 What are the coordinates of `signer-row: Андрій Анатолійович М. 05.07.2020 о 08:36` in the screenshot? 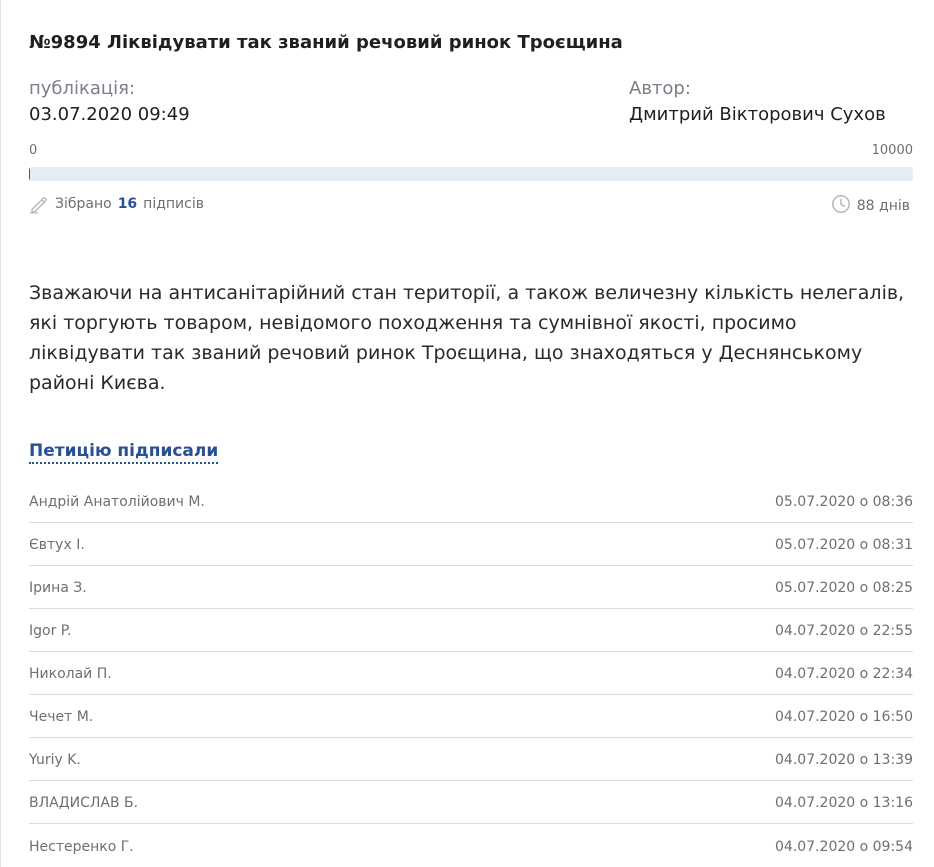 It's located at (471, 501).